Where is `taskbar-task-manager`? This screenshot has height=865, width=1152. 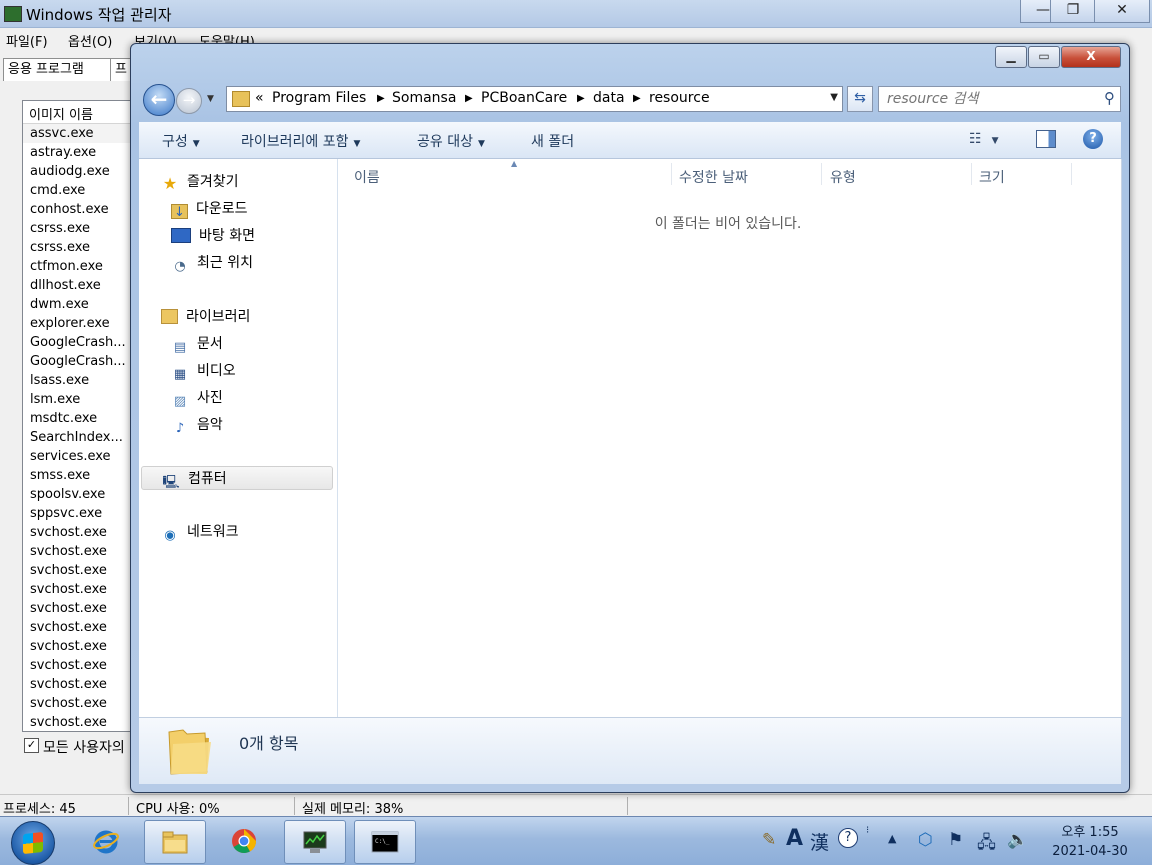 taskbar-task-manager is located at coordinates (315, 842).